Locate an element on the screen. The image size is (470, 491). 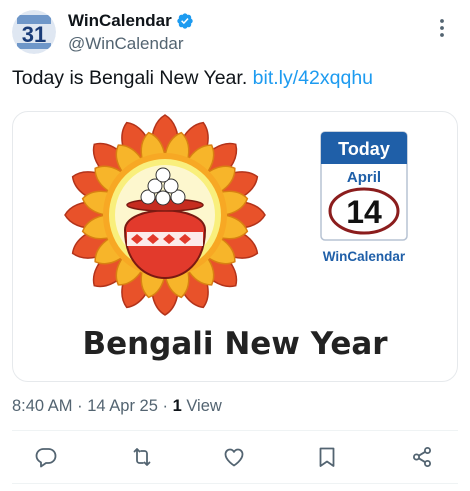
avatar-text: 31 is located at coordinates (34, 34).